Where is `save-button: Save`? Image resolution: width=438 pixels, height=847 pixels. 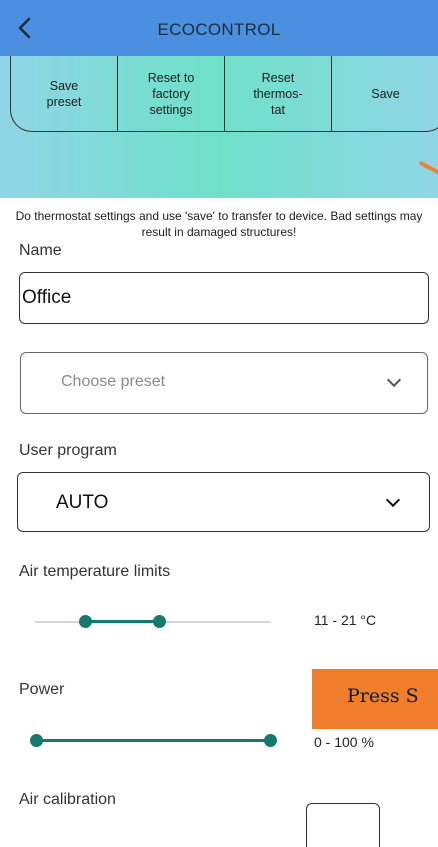
save-button: Save is located at coordinates (385, 93).